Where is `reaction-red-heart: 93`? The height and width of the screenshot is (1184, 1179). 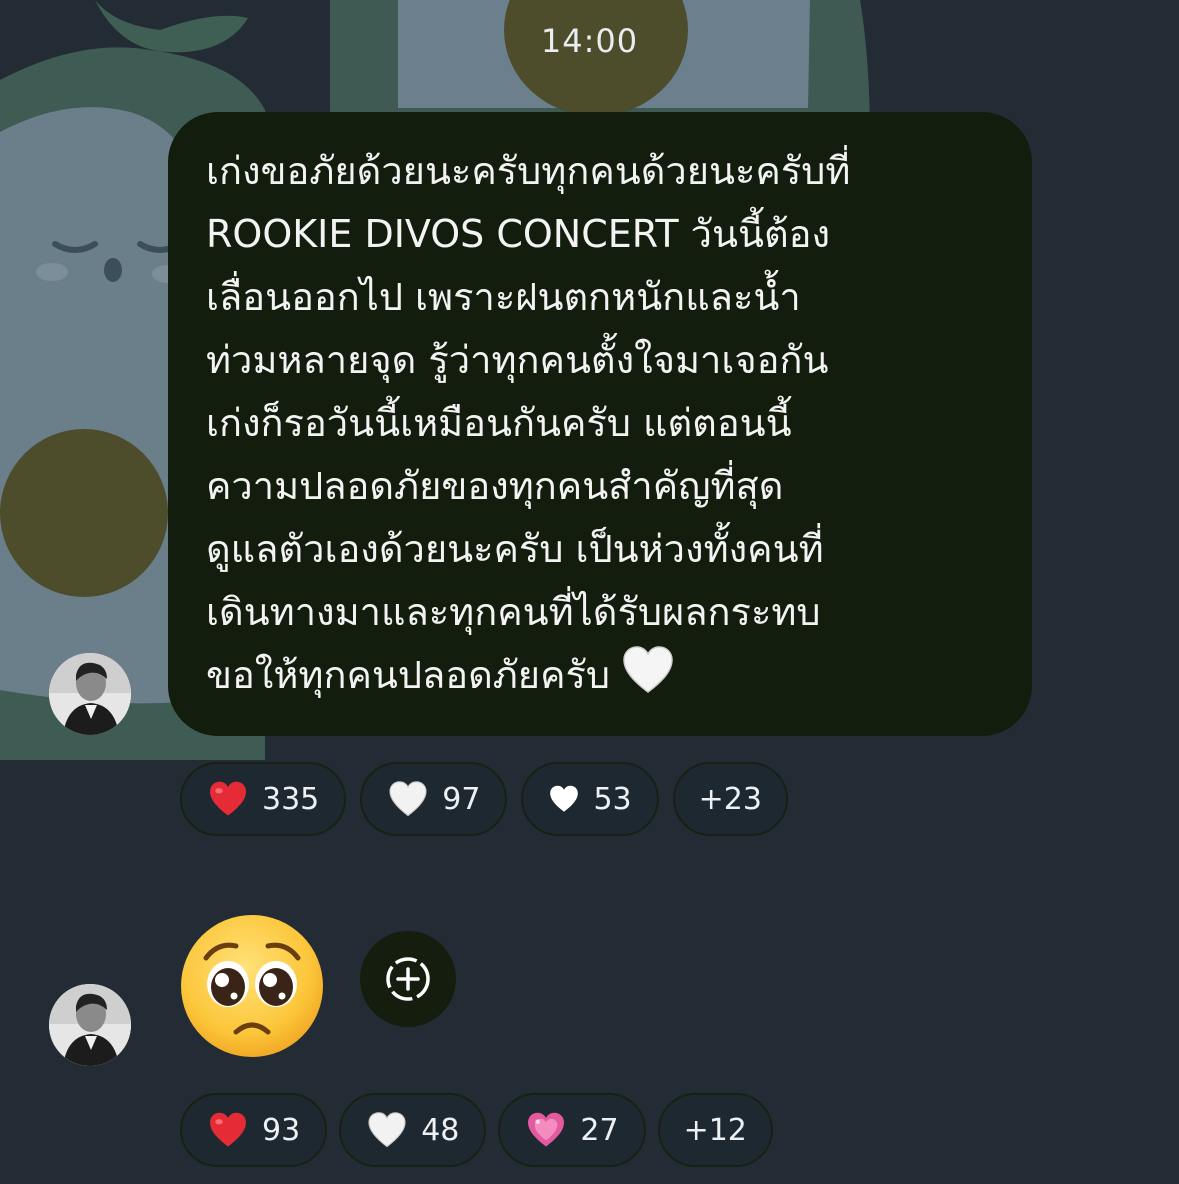 reaction-red-heart: 93 is located at coordinates (254, 1130).